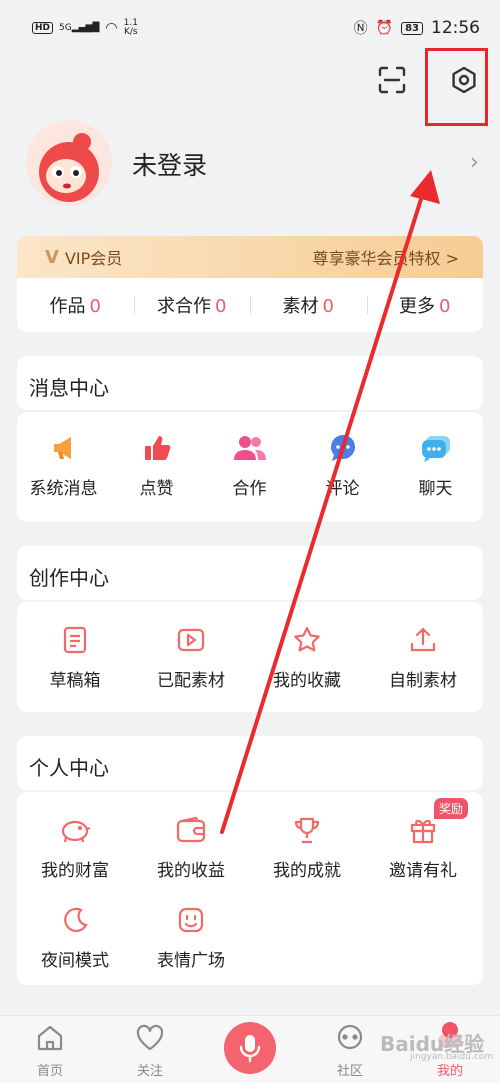  I want to click on megaphone-icon, so click(63, 448).